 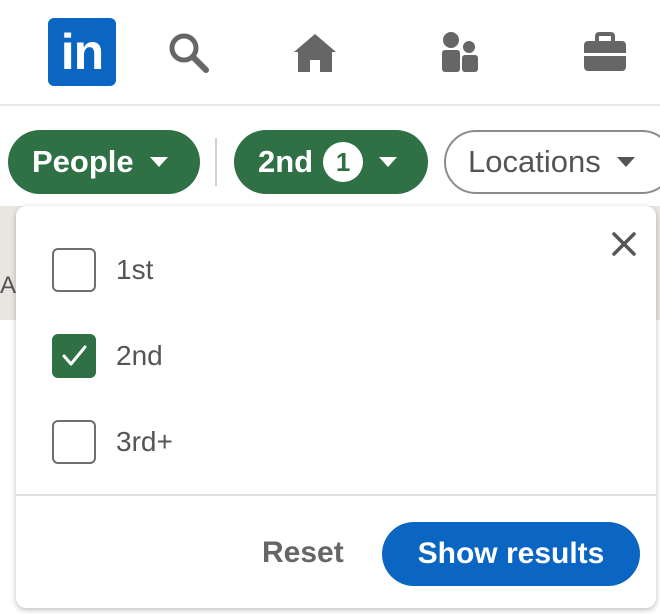 What do you see at coordinates (343, 162) in the screenshot?
I see `filter-count-badge: 1` at bounding box center [343, 162].